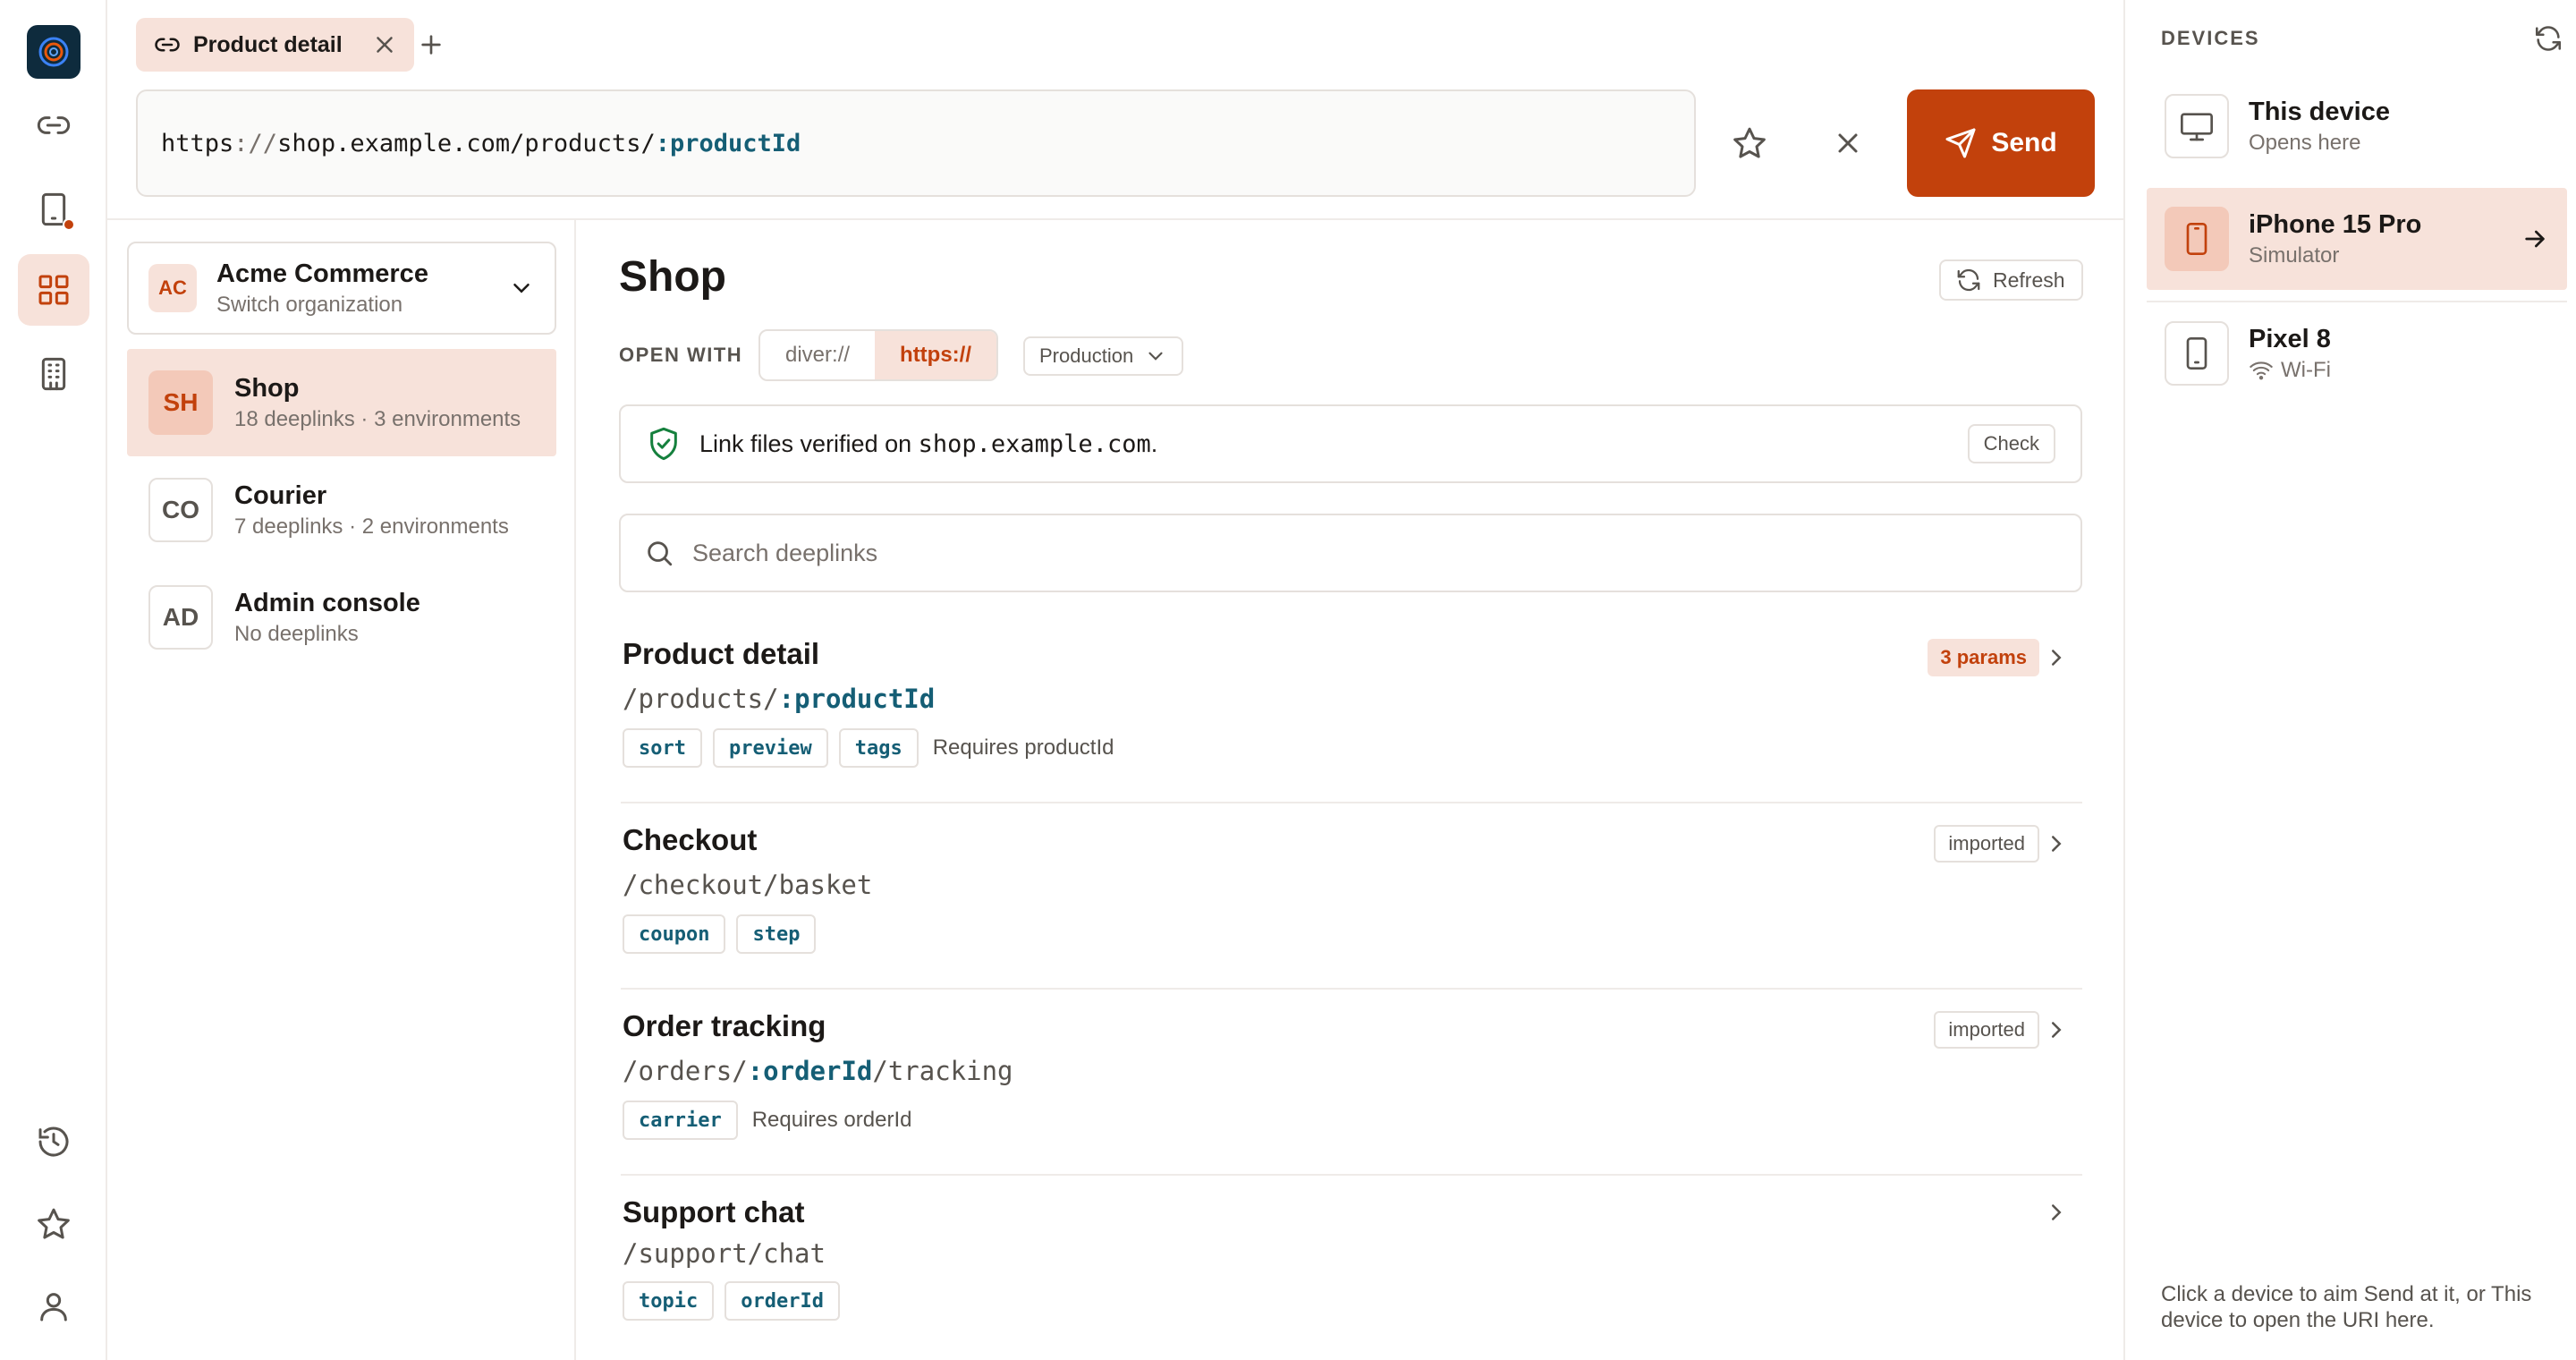  What do you see at coordinates (53, 374) in the screenshot?
I see `rail-organization-button` at bounding box center [53, 374].